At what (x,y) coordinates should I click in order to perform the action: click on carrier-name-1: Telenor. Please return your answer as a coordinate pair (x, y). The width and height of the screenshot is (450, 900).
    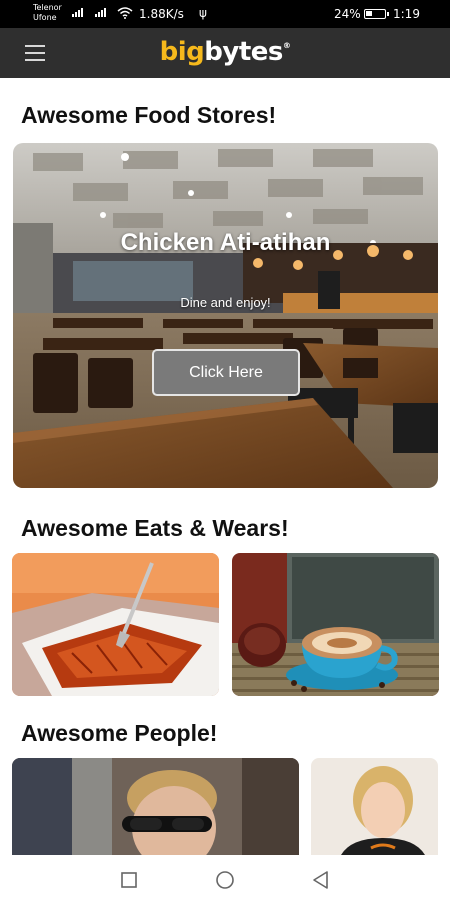
    Looking at the image, I should click on (47, 7).